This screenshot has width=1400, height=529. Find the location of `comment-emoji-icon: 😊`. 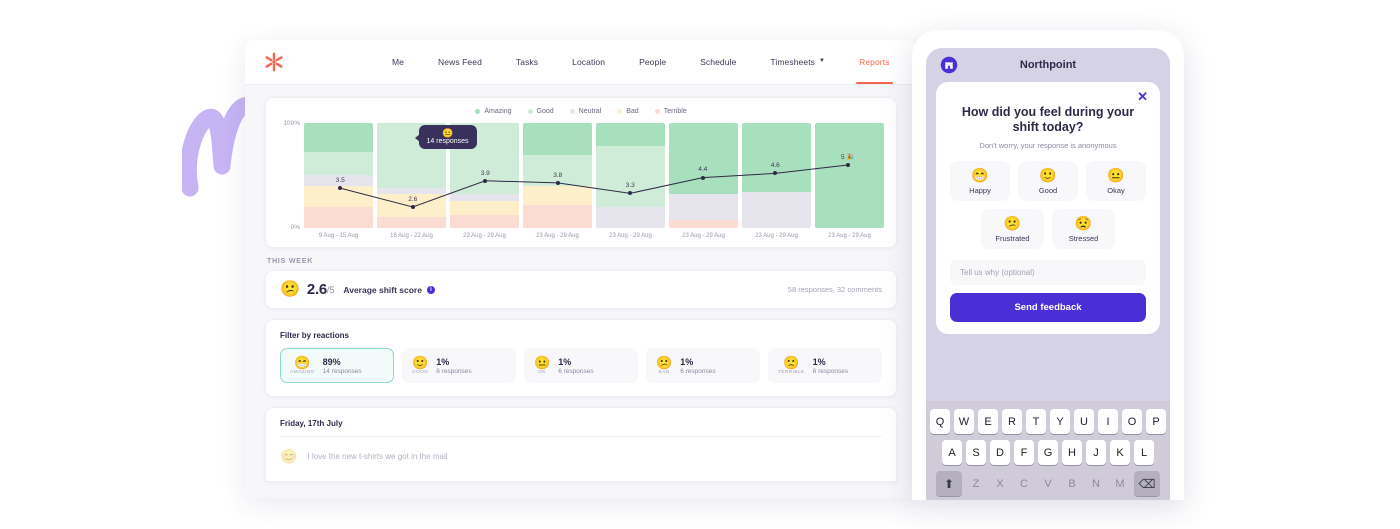

comment-emoji-icon: 😊 is located at coordinates (289, 456).